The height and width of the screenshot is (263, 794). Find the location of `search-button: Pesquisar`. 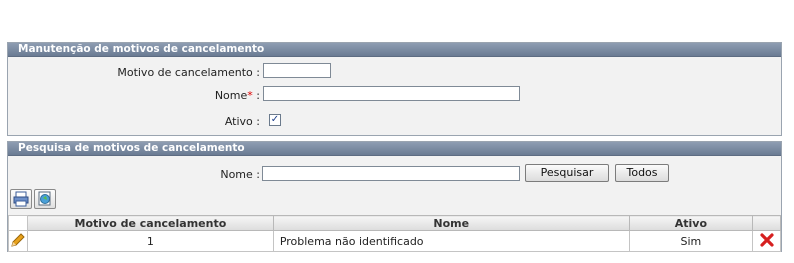

search-button: Pesquisar is located at coordinates (567, 173).